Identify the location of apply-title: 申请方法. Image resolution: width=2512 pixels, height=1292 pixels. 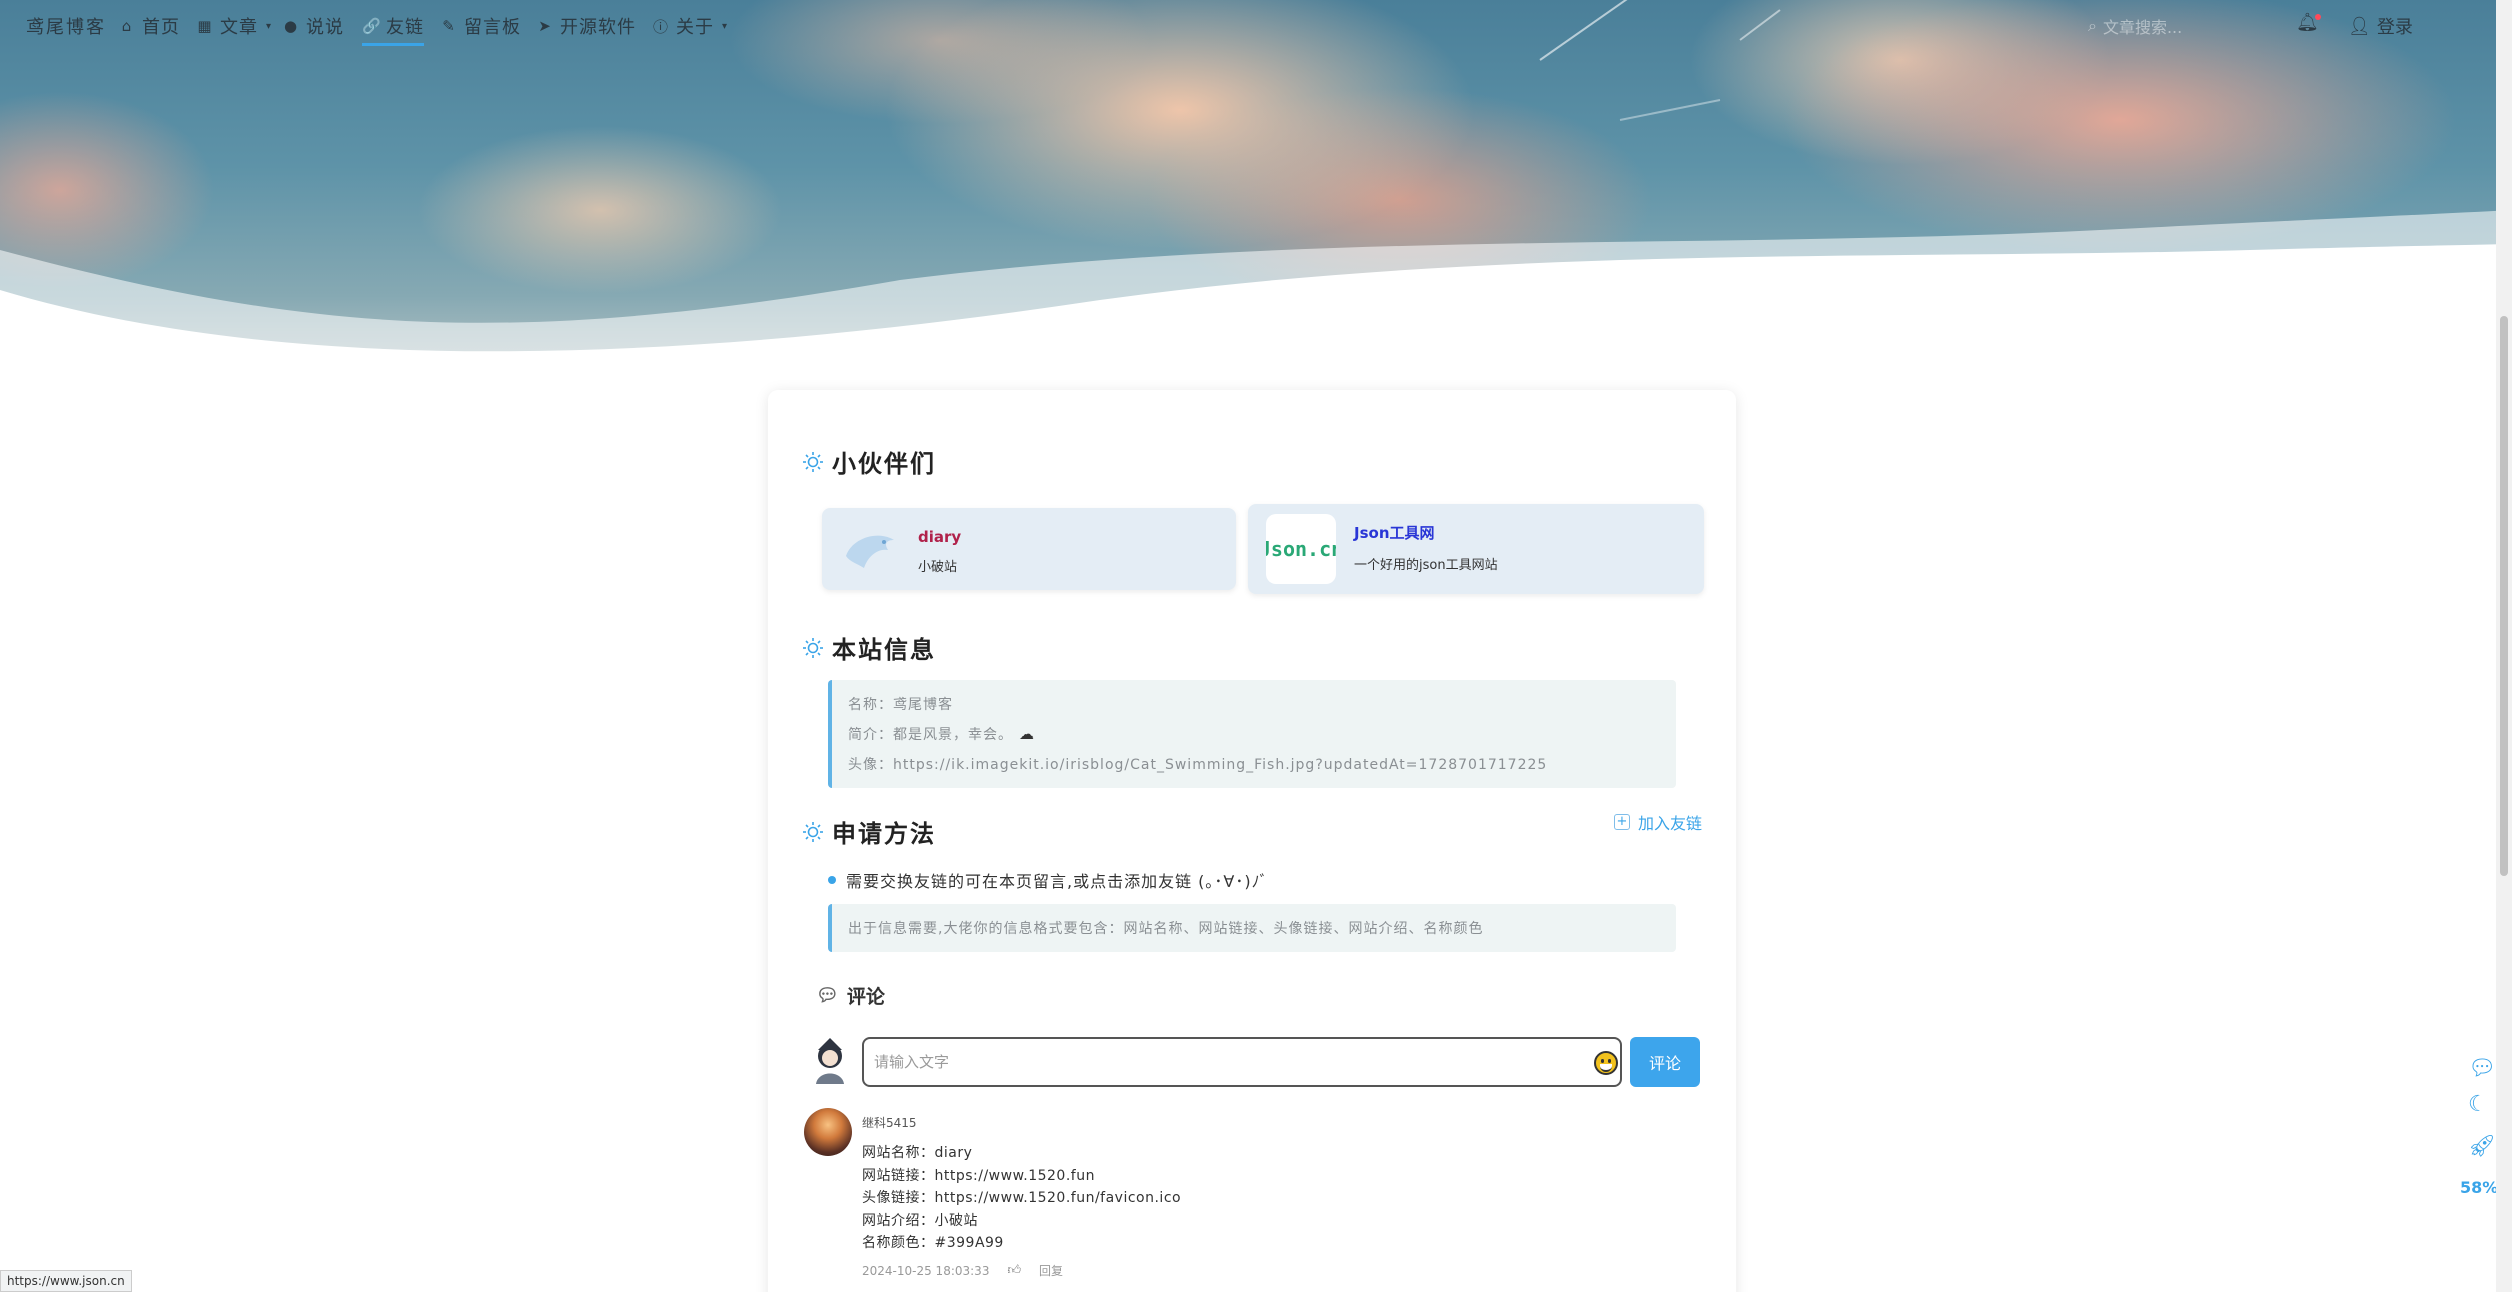
(869, 831).